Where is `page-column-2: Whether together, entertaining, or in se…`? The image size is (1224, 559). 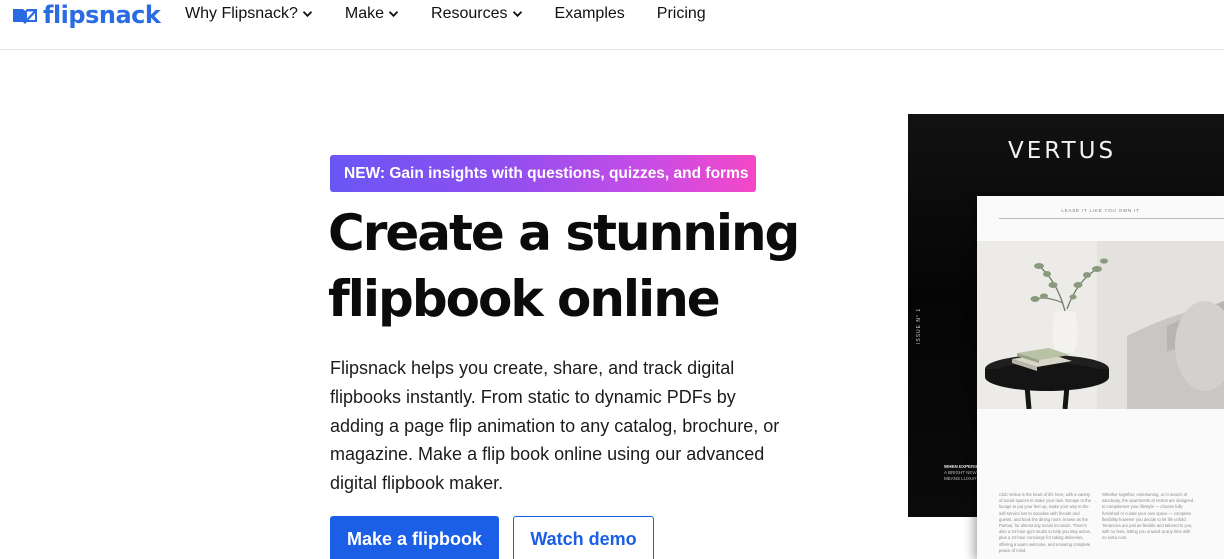
page-column-2: Whether together, entertaining, or in se… is located at coordinates (1148, 516).